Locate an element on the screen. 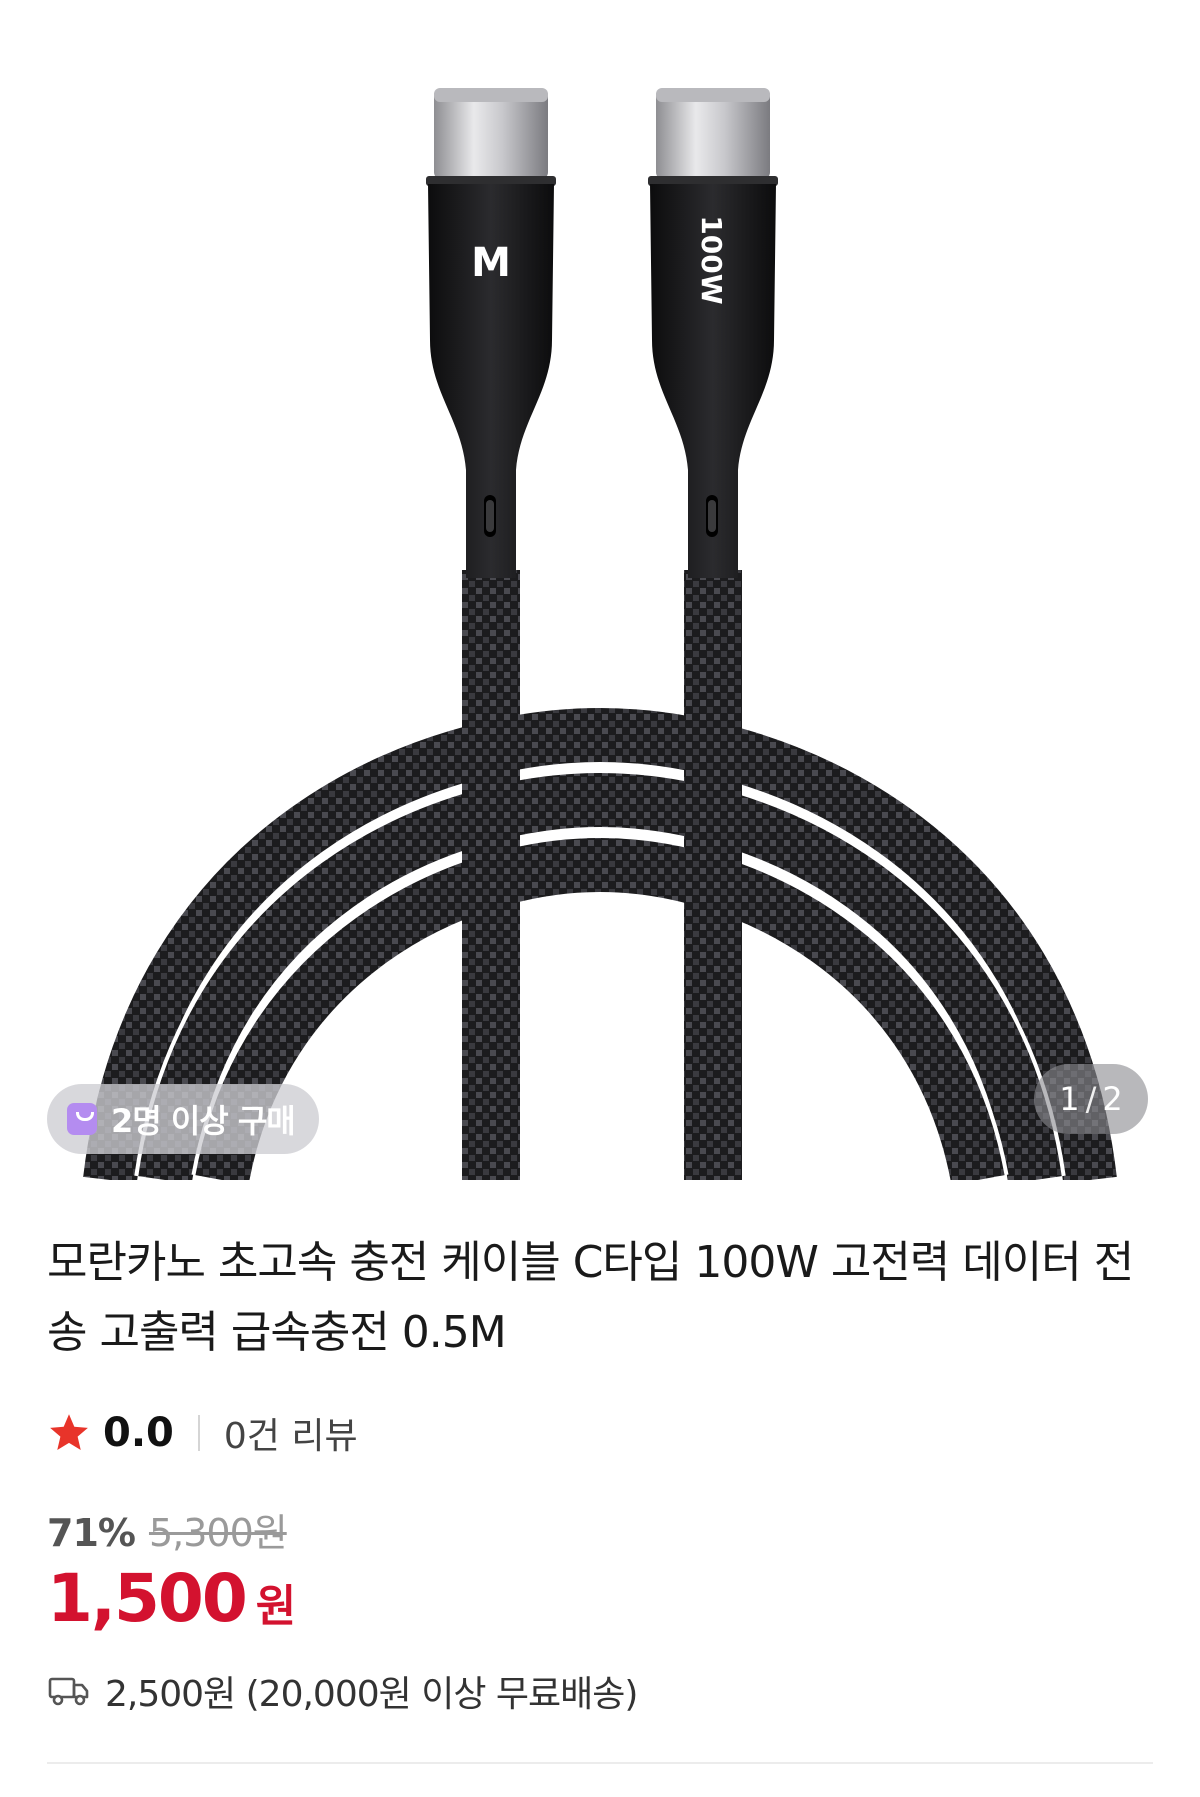  star-icon is located at coordinates (69, 1432).